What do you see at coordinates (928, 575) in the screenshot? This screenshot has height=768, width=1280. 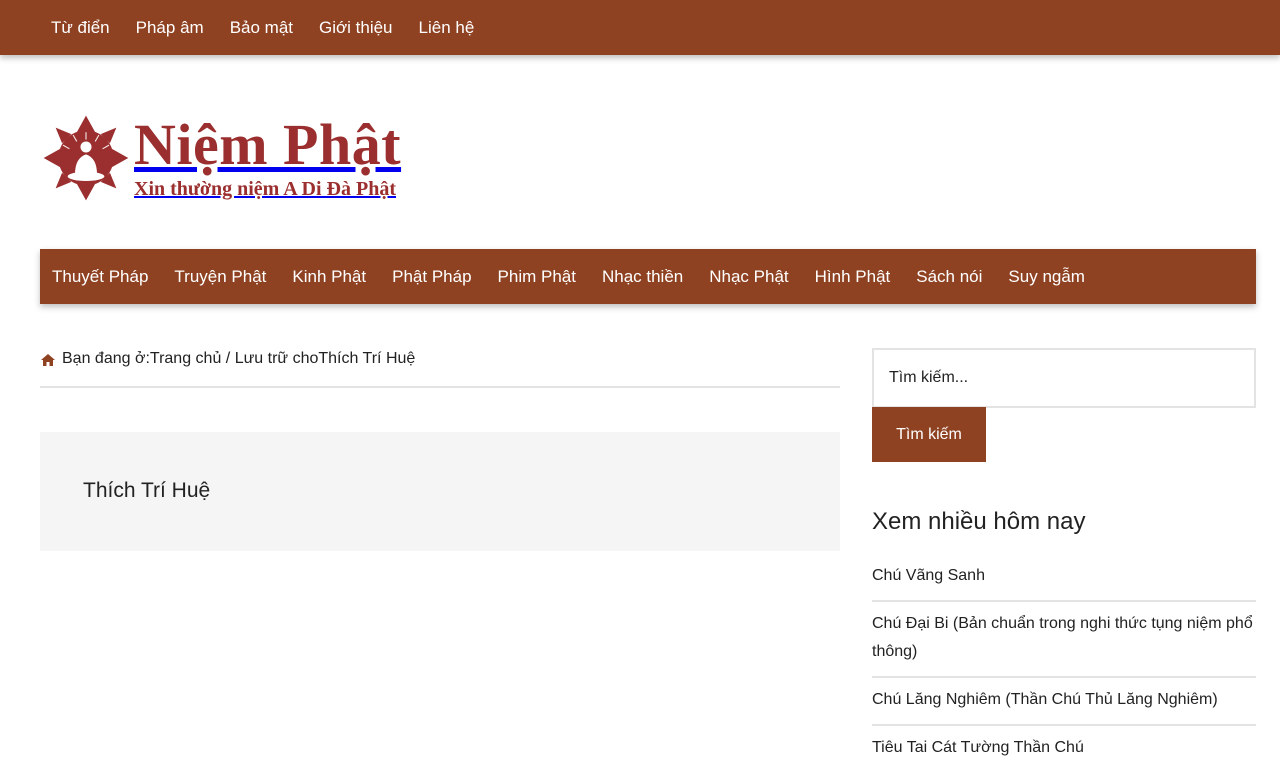 I see `popular-link-chu-vang-sanh: Chú Vãng Sanh` at bounding box center [928, 575].